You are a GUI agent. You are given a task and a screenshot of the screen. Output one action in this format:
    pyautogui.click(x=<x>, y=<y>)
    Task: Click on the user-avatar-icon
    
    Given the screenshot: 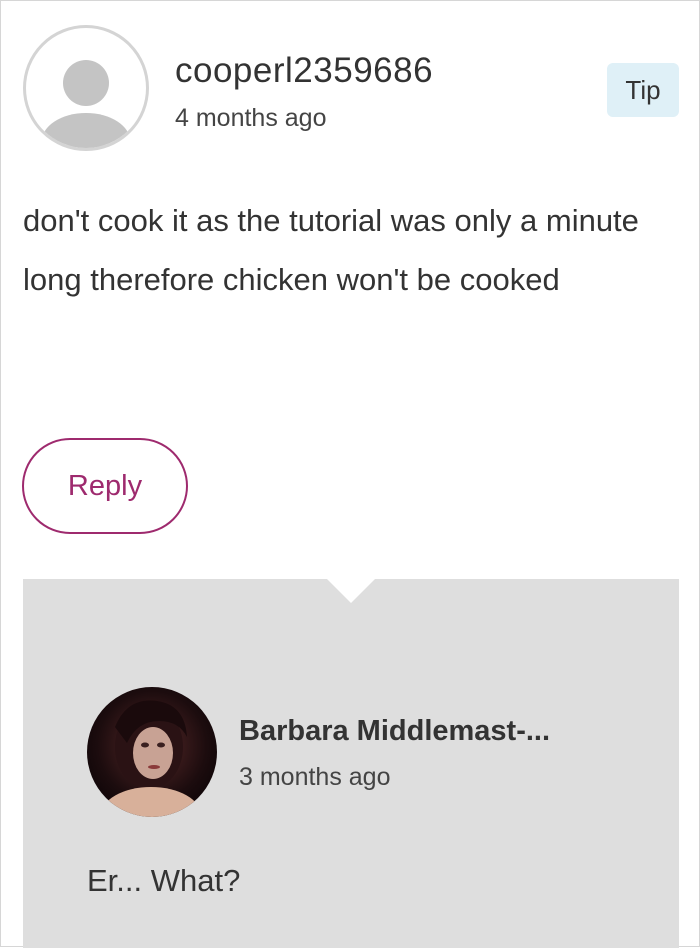 What is the action you would take?
    pyautogui.click(x=86, y=88)
    